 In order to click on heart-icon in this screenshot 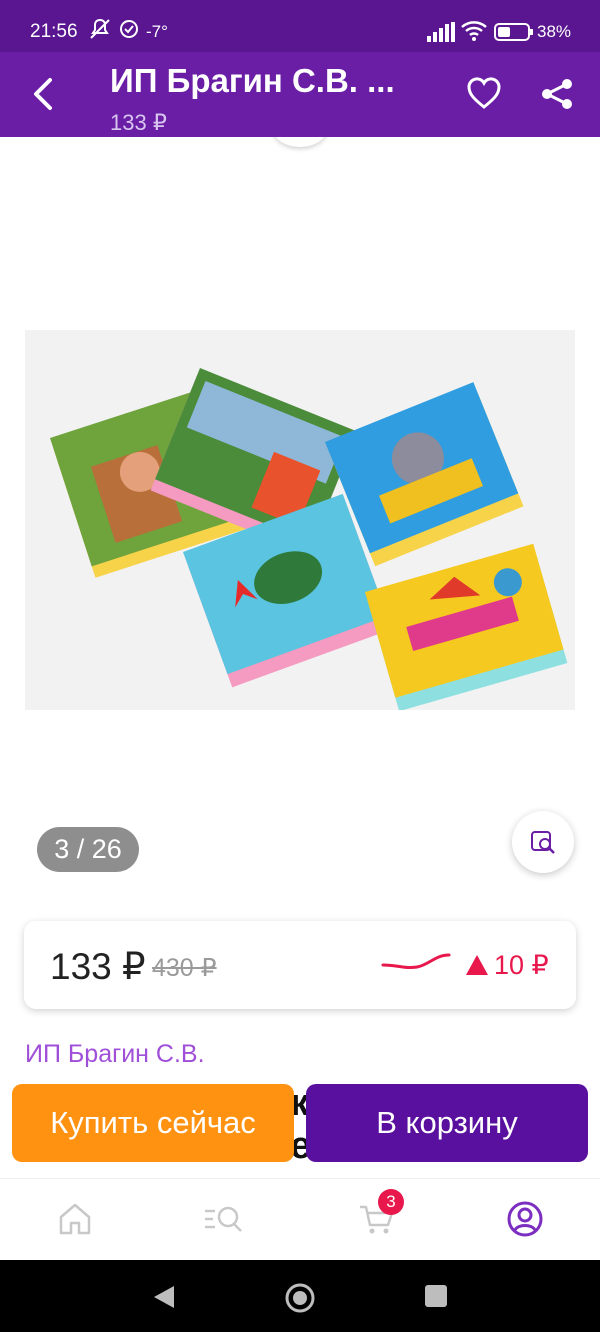, I will do `click(484, 95)`.